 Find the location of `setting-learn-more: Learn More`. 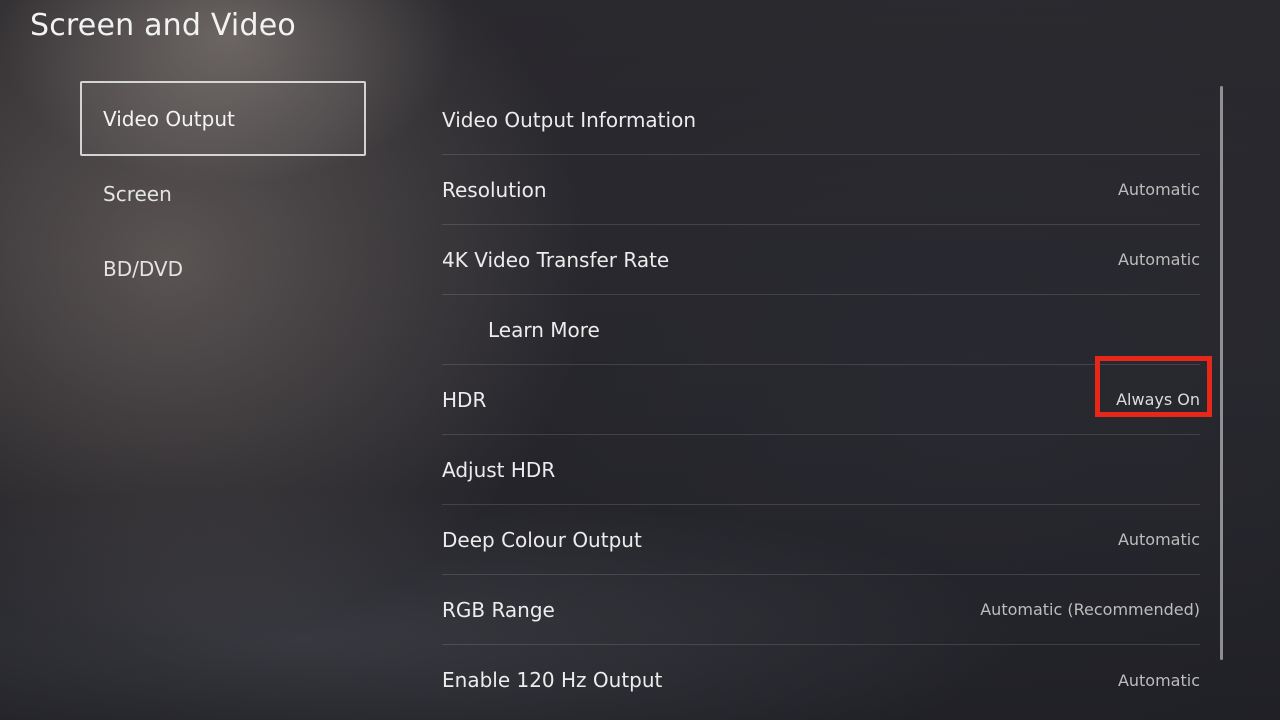

setting-learn-more: Learn More is located at coordinates (821, 330).